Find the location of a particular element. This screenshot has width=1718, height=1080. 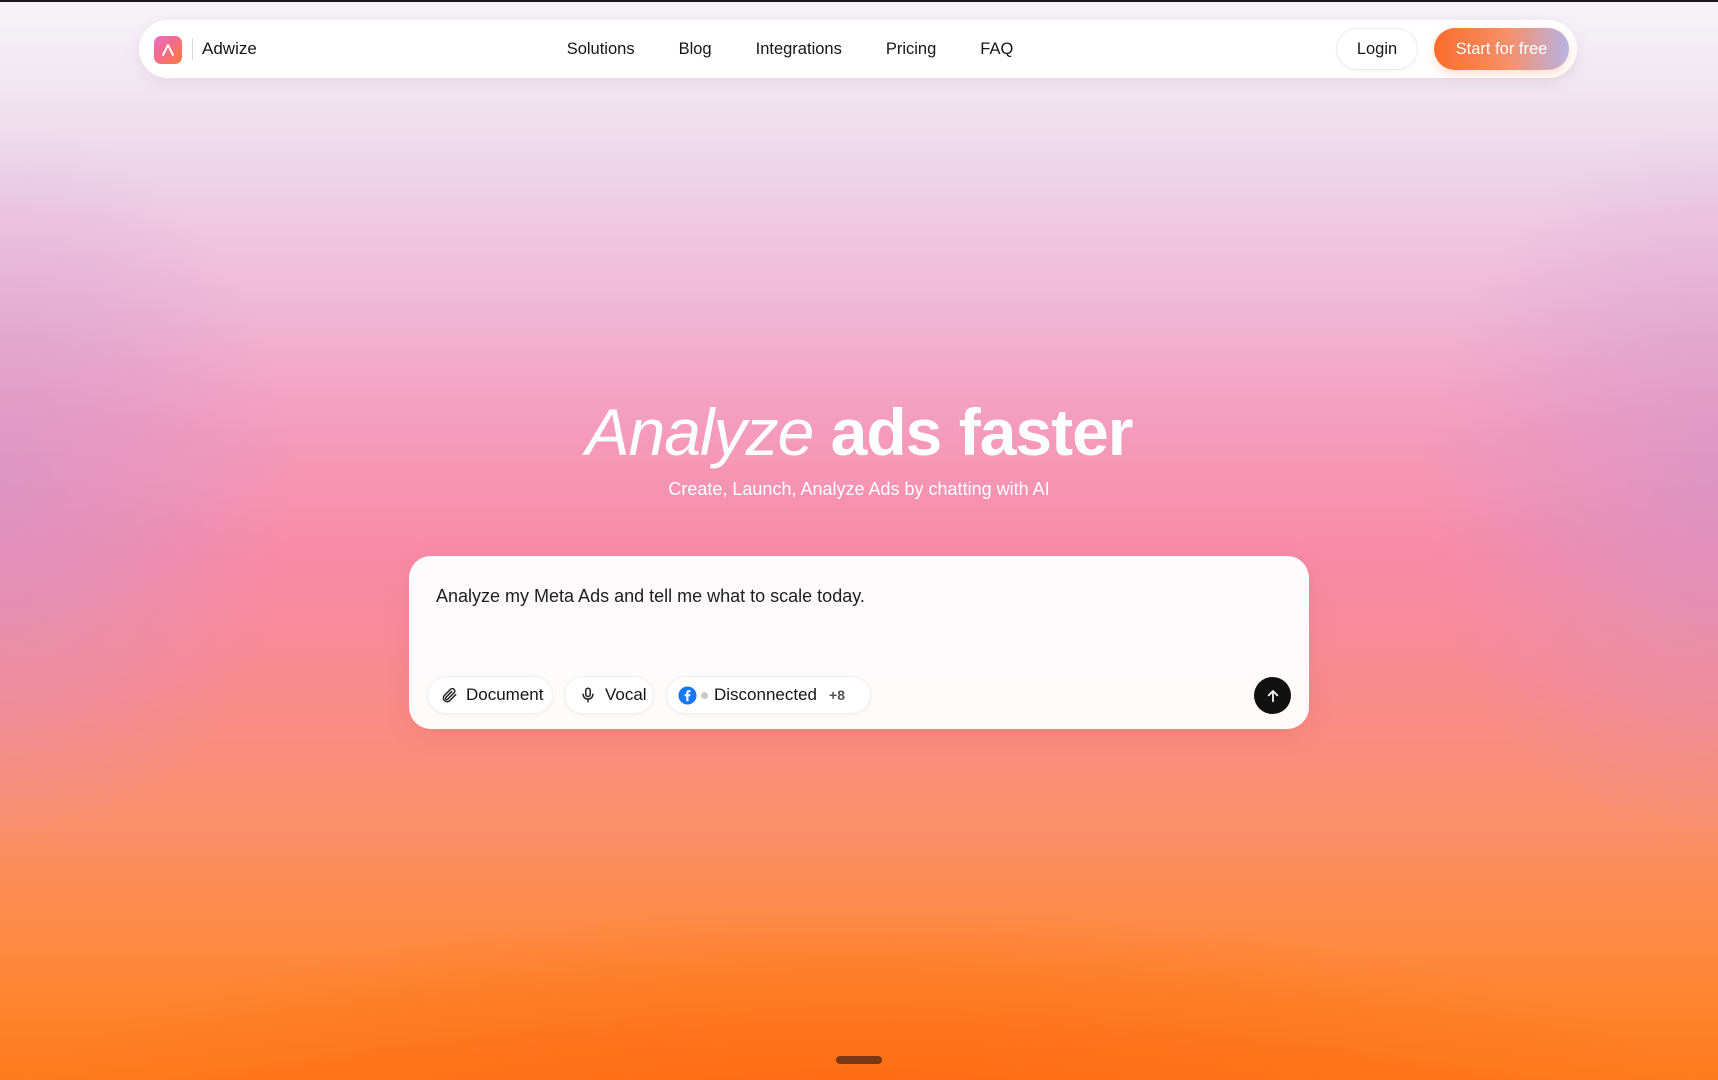

chat-composer: Document Vocal Disconnected +8 is located at coordinates (859, 642).